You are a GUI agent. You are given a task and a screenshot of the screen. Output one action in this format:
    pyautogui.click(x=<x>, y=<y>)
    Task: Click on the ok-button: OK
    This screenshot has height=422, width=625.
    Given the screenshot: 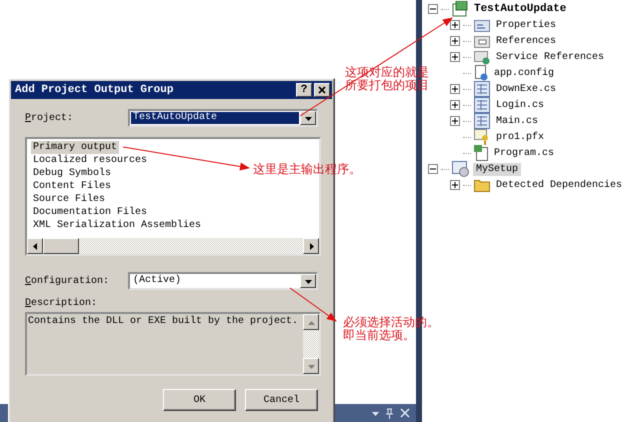 What is the action you would take?
    pyautogui.click(x=199, y=400)
    